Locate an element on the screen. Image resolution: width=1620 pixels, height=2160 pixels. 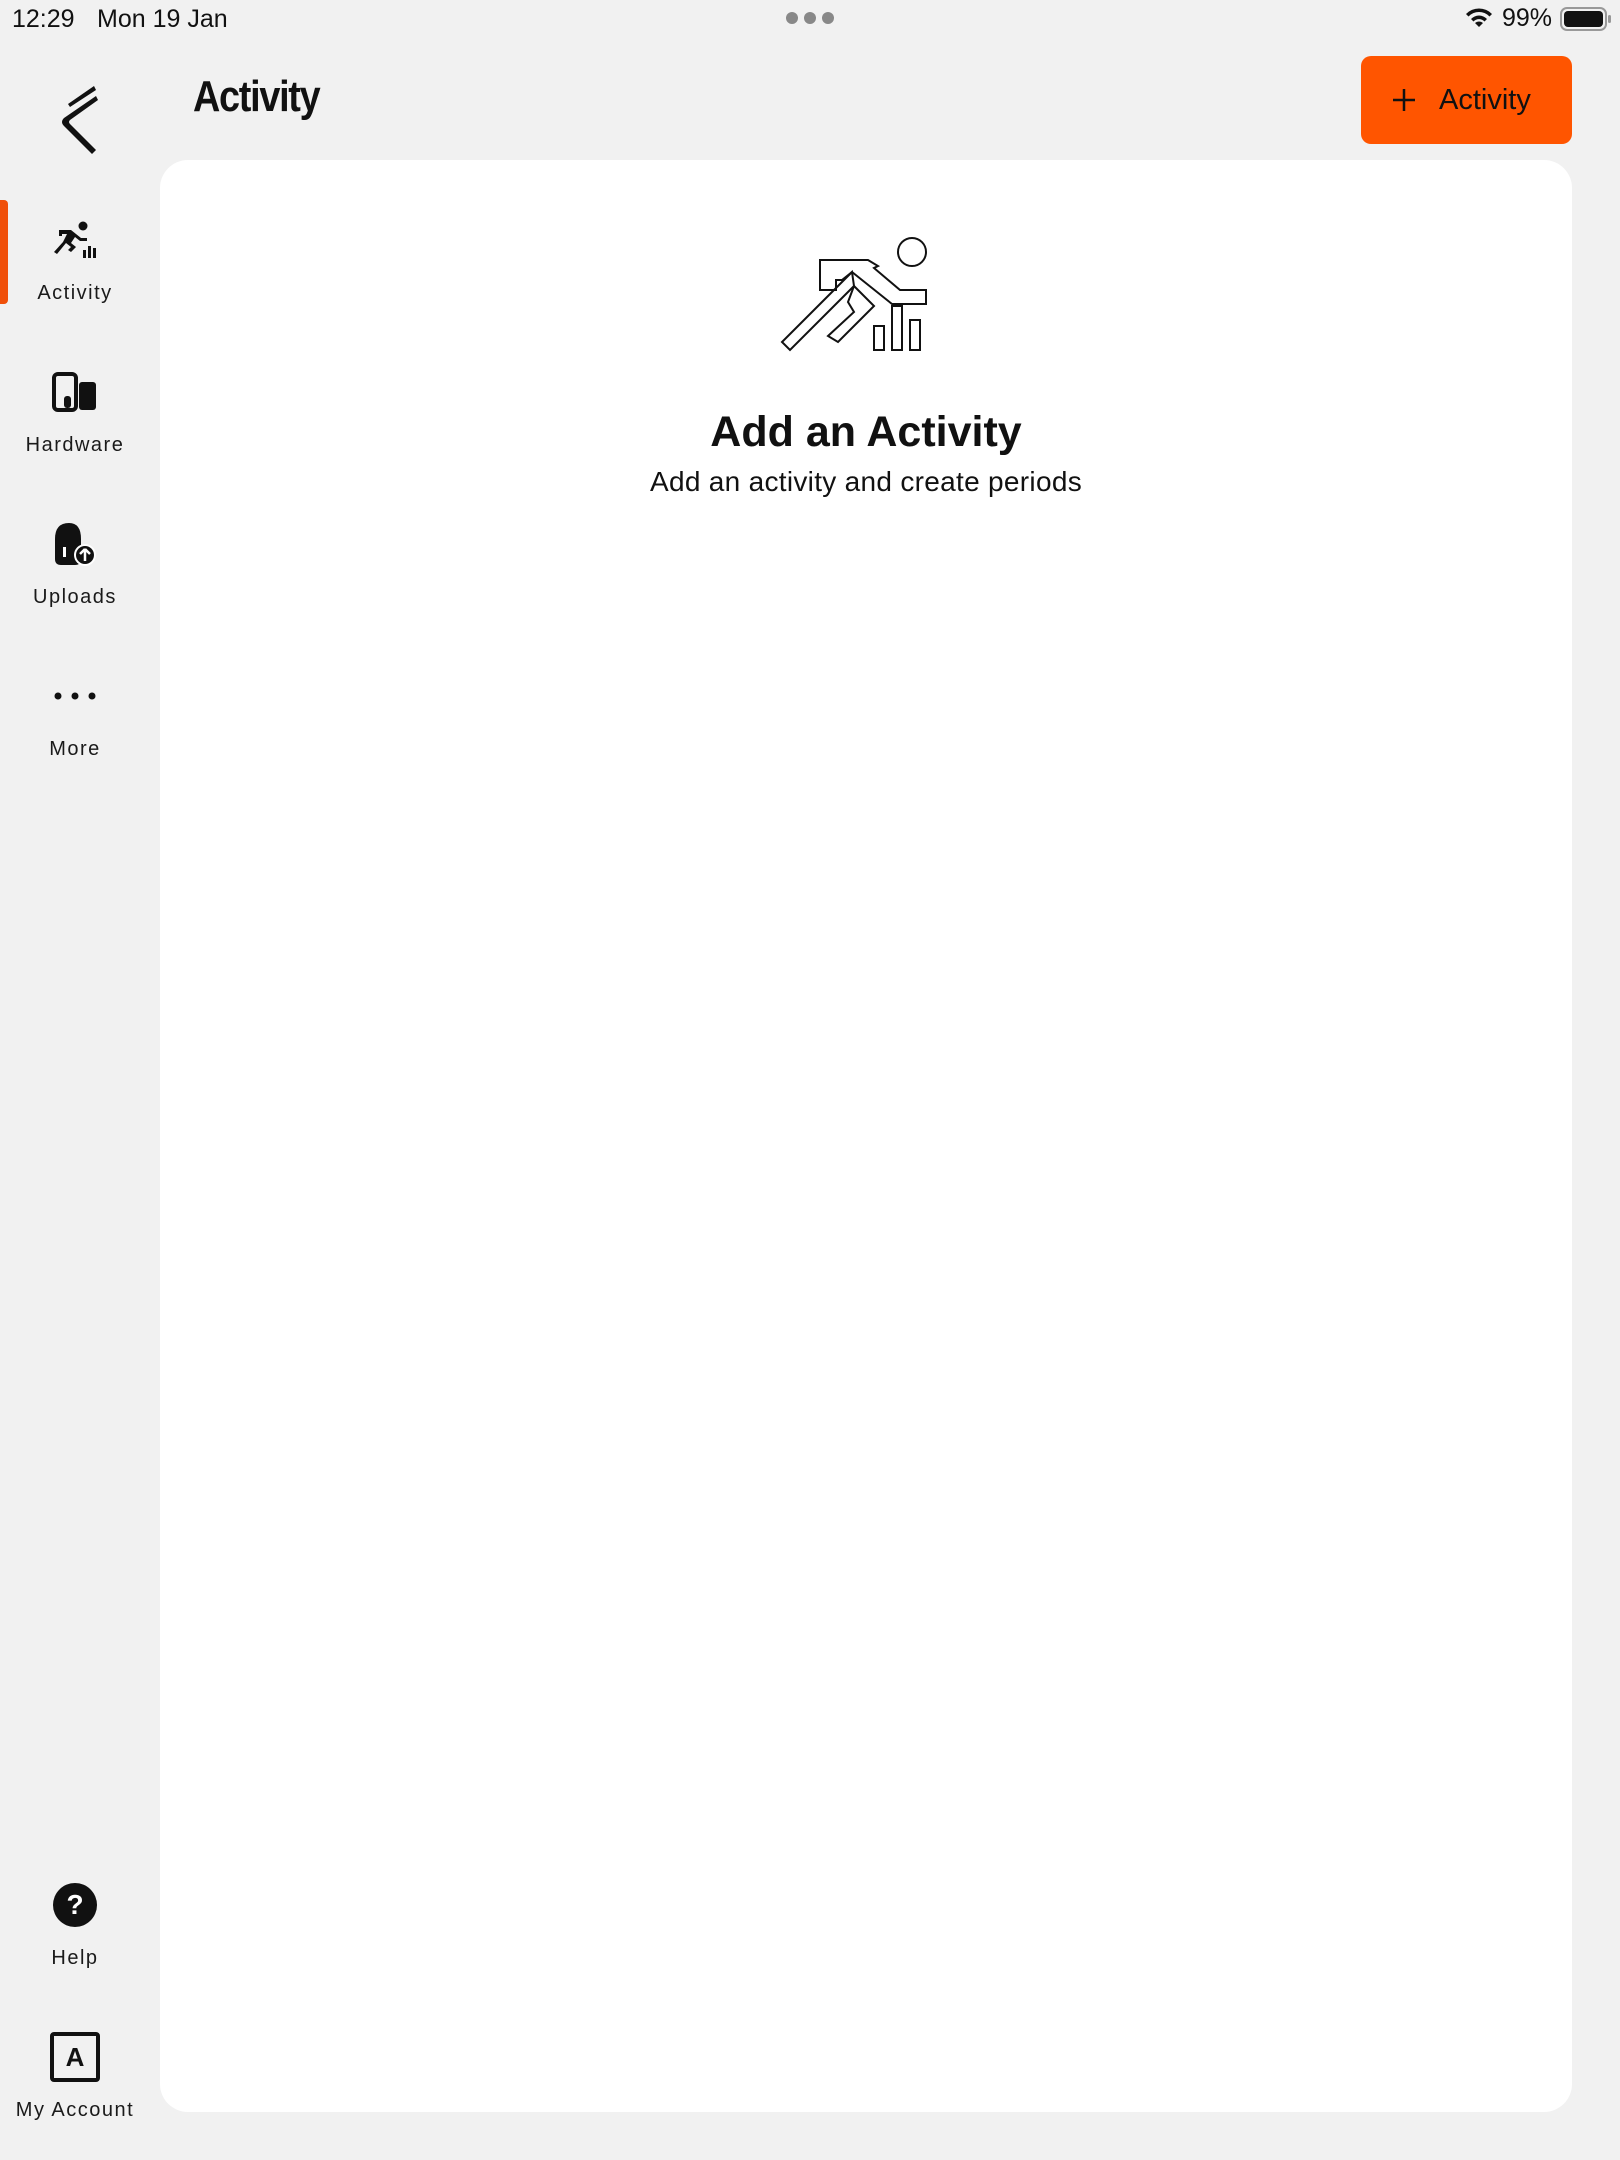
sidebar-item-label: More is located at coordinates (75, 749).